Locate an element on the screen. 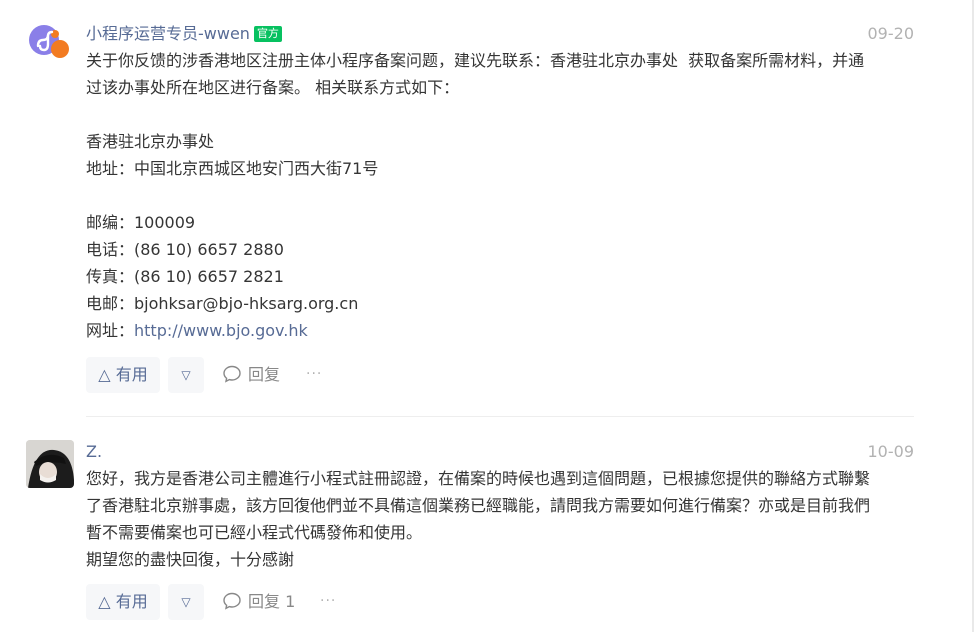 This screenshot has width=974, height=632. reply-button: 回复 is located at coordinates (251, 375).